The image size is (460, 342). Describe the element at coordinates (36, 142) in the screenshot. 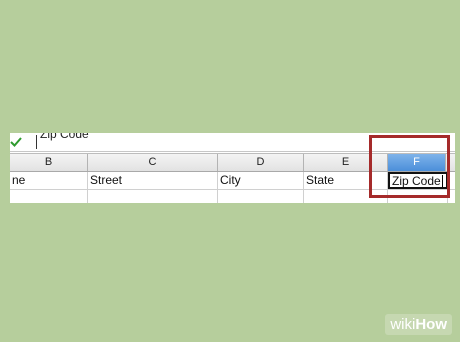

I see `formula-separator` at that location.